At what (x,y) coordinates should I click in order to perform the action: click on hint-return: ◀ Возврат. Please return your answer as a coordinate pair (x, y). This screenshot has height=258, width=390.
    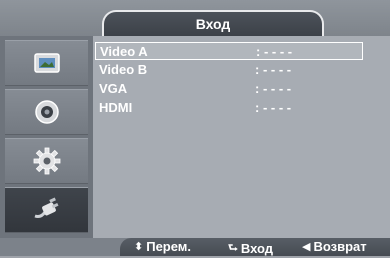
    Looking at the image, I should click on (334, 246).